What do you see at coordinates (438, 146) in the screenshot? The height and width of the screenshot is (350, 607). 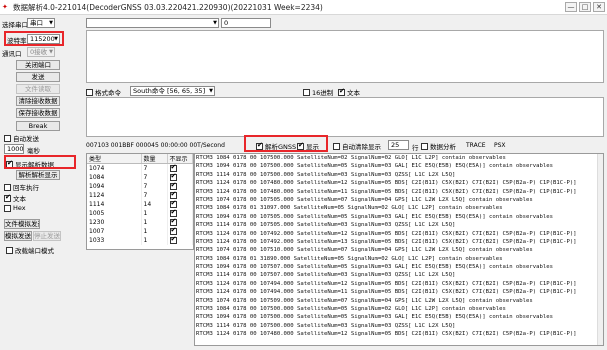 I see `data-analysis-option: 数据分析` at bounding box center [438, 146].